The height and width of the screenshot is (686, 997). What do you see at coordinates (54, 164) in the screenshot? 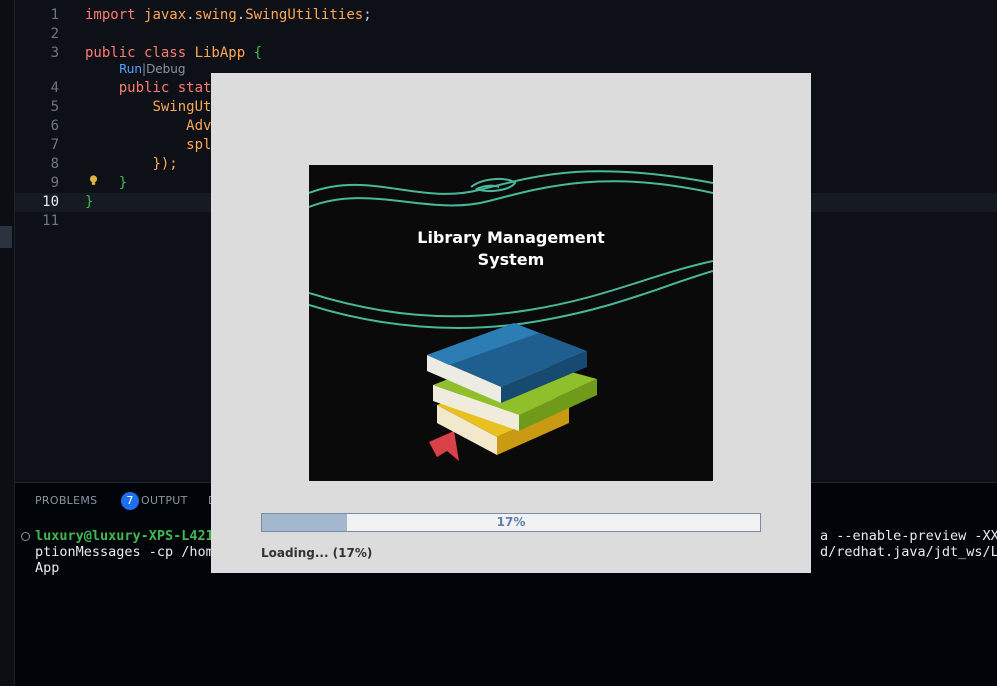
I see `line-number: 8` at bounding box center [54, 164].